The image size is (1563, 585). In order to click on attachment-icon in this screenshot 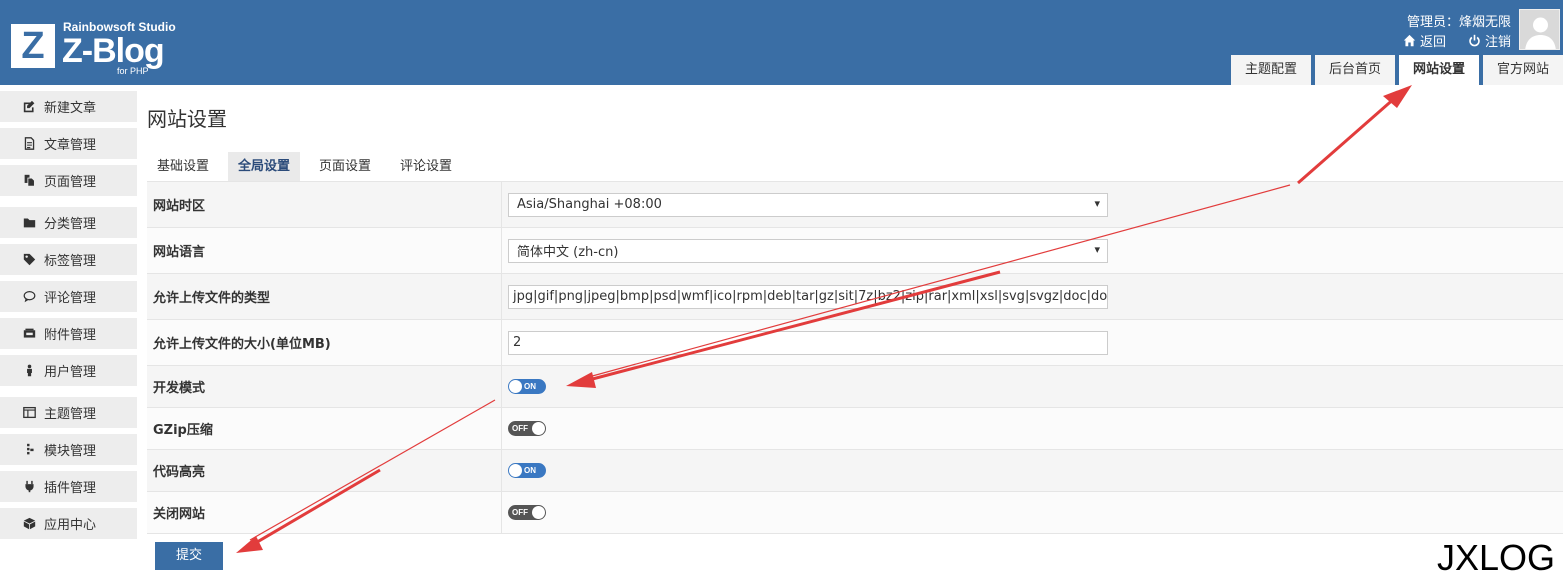, I will do `click(29, 333)`.